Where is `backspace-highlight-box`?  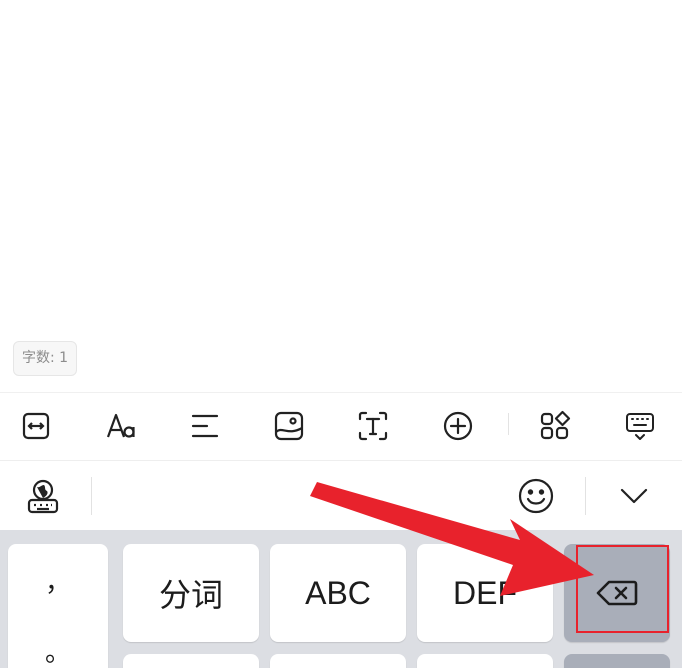 backspace-highlight-box is located at coordinates (622, 589).